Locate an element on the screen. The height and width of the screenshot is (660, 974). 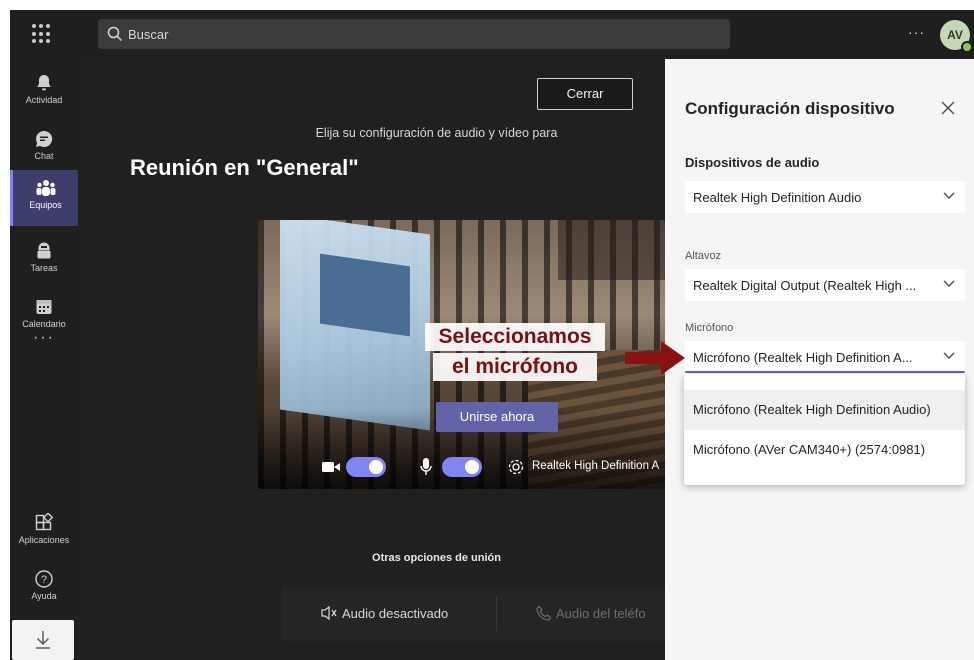
meeting-title: Reunión en "General" is located at coordinates (371, 168).